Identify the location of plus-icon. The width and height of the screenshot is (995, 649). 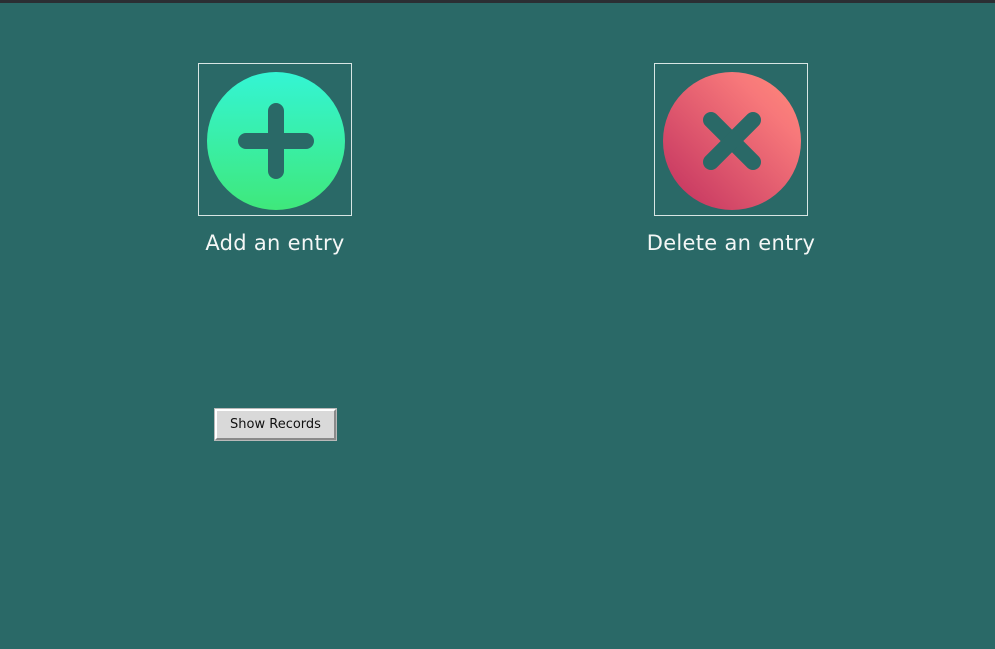
(276, 141).